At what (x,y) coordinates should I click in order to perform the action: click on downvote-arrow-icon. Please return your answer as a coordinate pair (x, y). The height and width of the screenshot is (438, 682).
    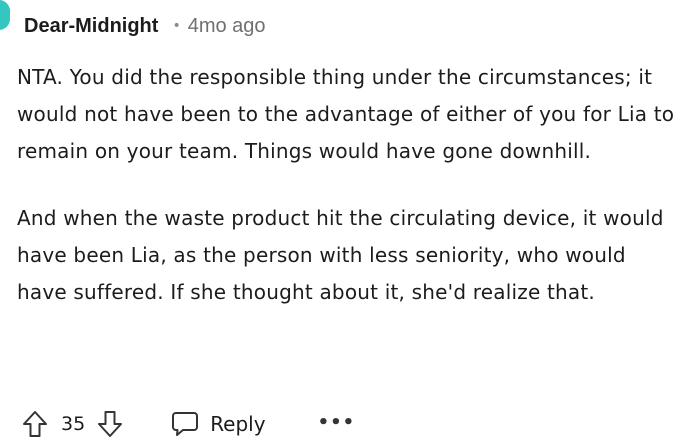
    Looking at the image, I should click on (110, 424).